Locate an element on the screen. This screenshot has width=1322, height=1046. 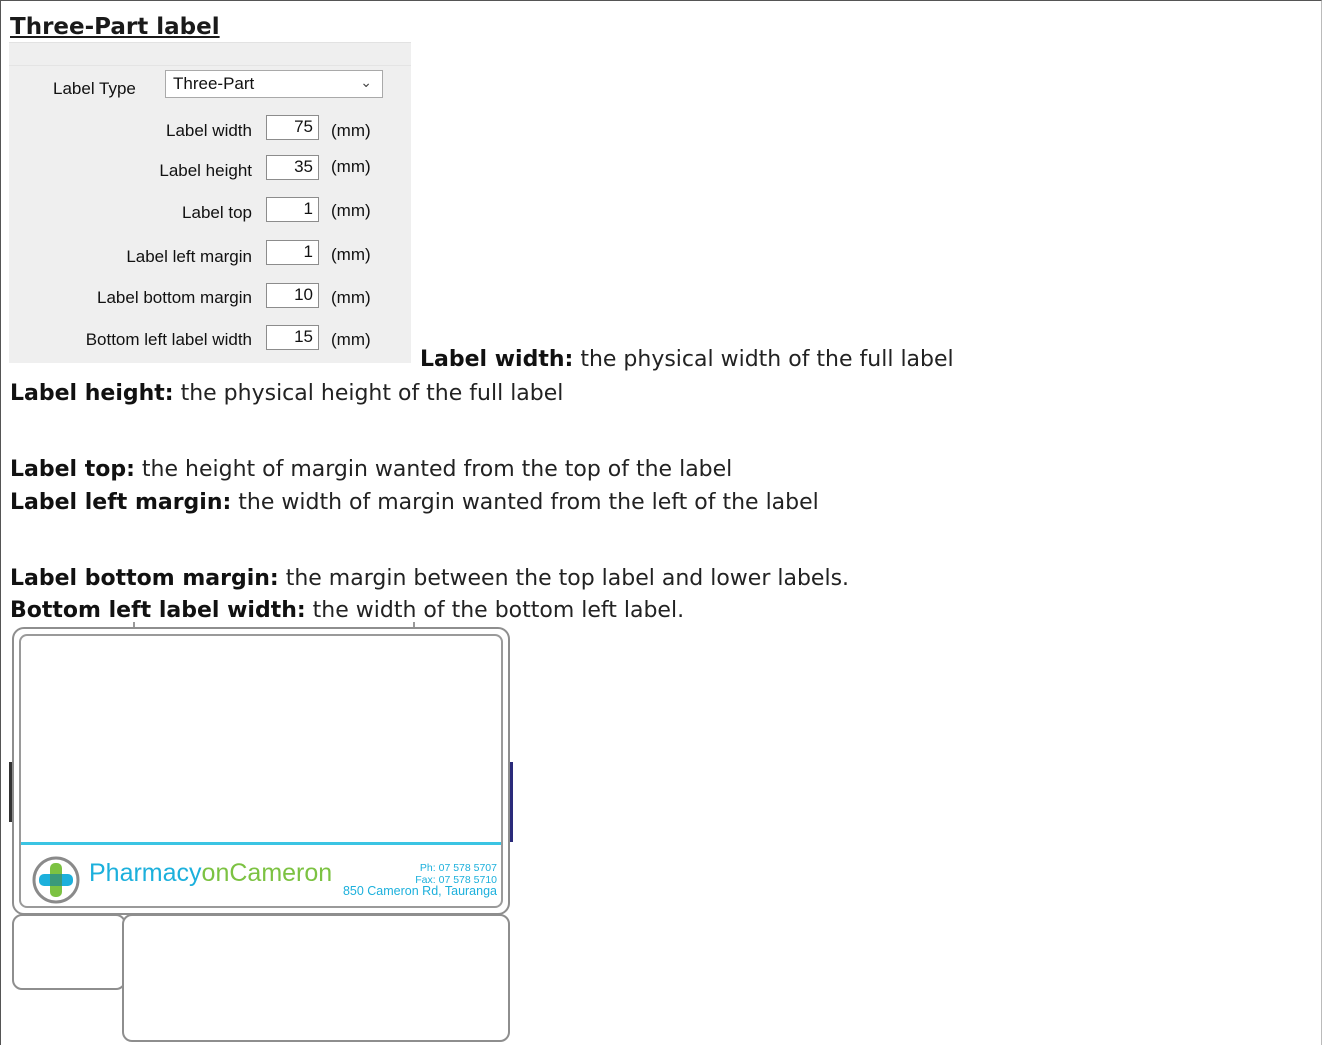
label-width-field: 75 is located at coordinates (292, 127).